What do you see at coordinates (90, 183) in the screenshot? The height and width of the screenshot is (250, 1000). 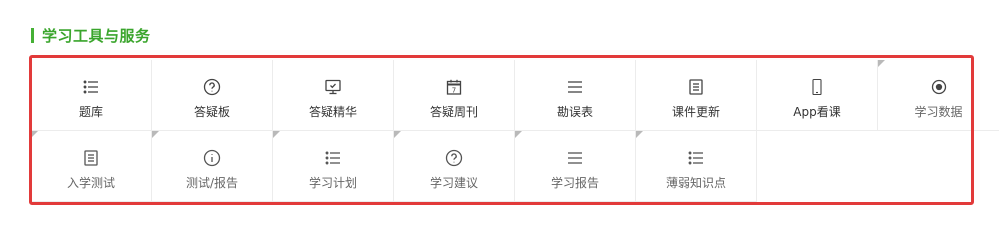 I see `tool-label: 入学测试` at bounding box center [90, 183].